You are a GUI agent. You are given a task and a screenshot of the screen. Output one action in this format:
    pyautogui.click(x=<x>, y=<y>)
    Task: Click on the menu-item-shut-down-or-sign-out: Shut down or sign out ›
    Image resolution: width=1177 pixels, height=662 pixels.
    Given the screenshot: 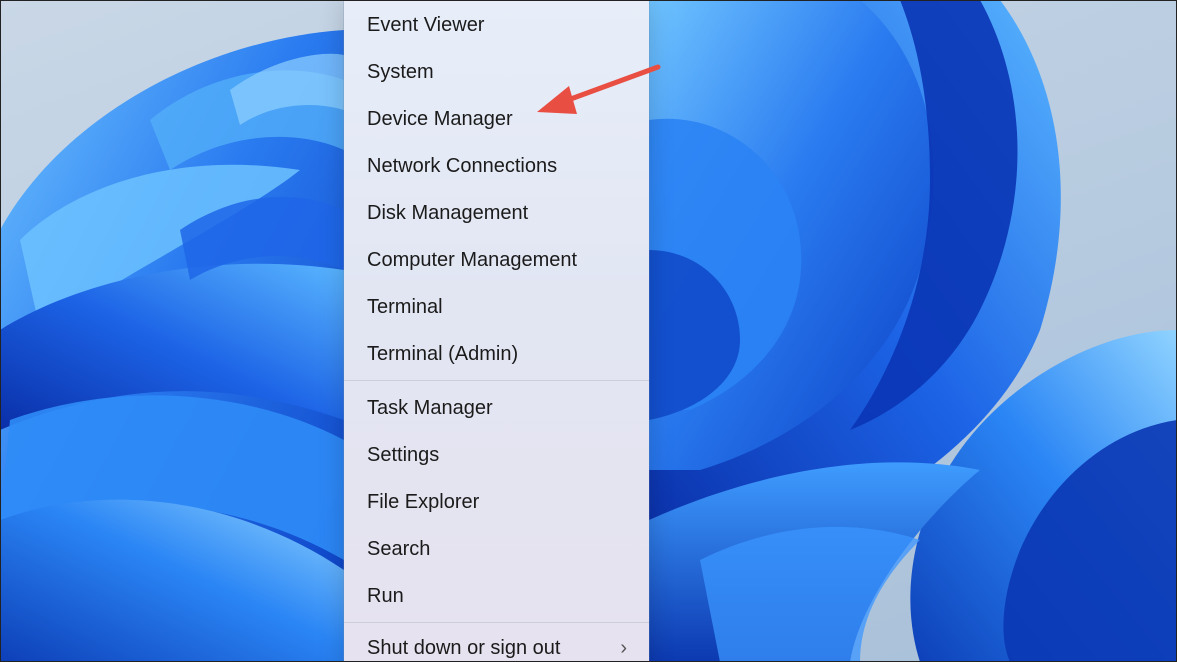 What is the action you would take?
    pyautogui.click(x=496, y=643)
    